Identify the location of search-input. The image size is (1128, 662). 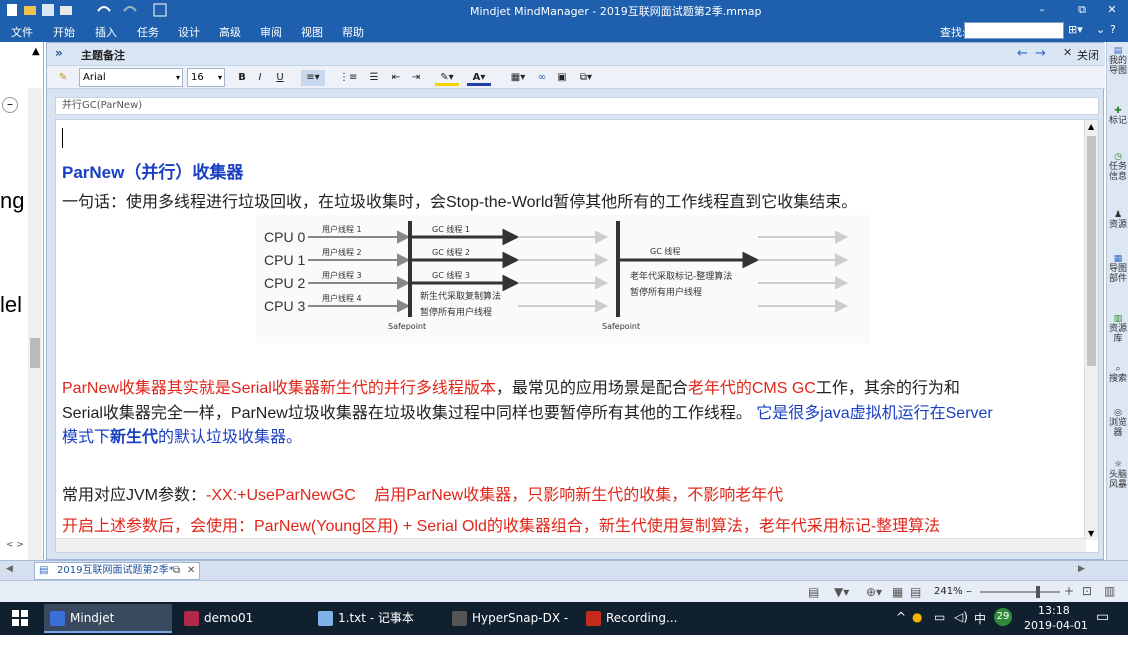
(1014, 30).